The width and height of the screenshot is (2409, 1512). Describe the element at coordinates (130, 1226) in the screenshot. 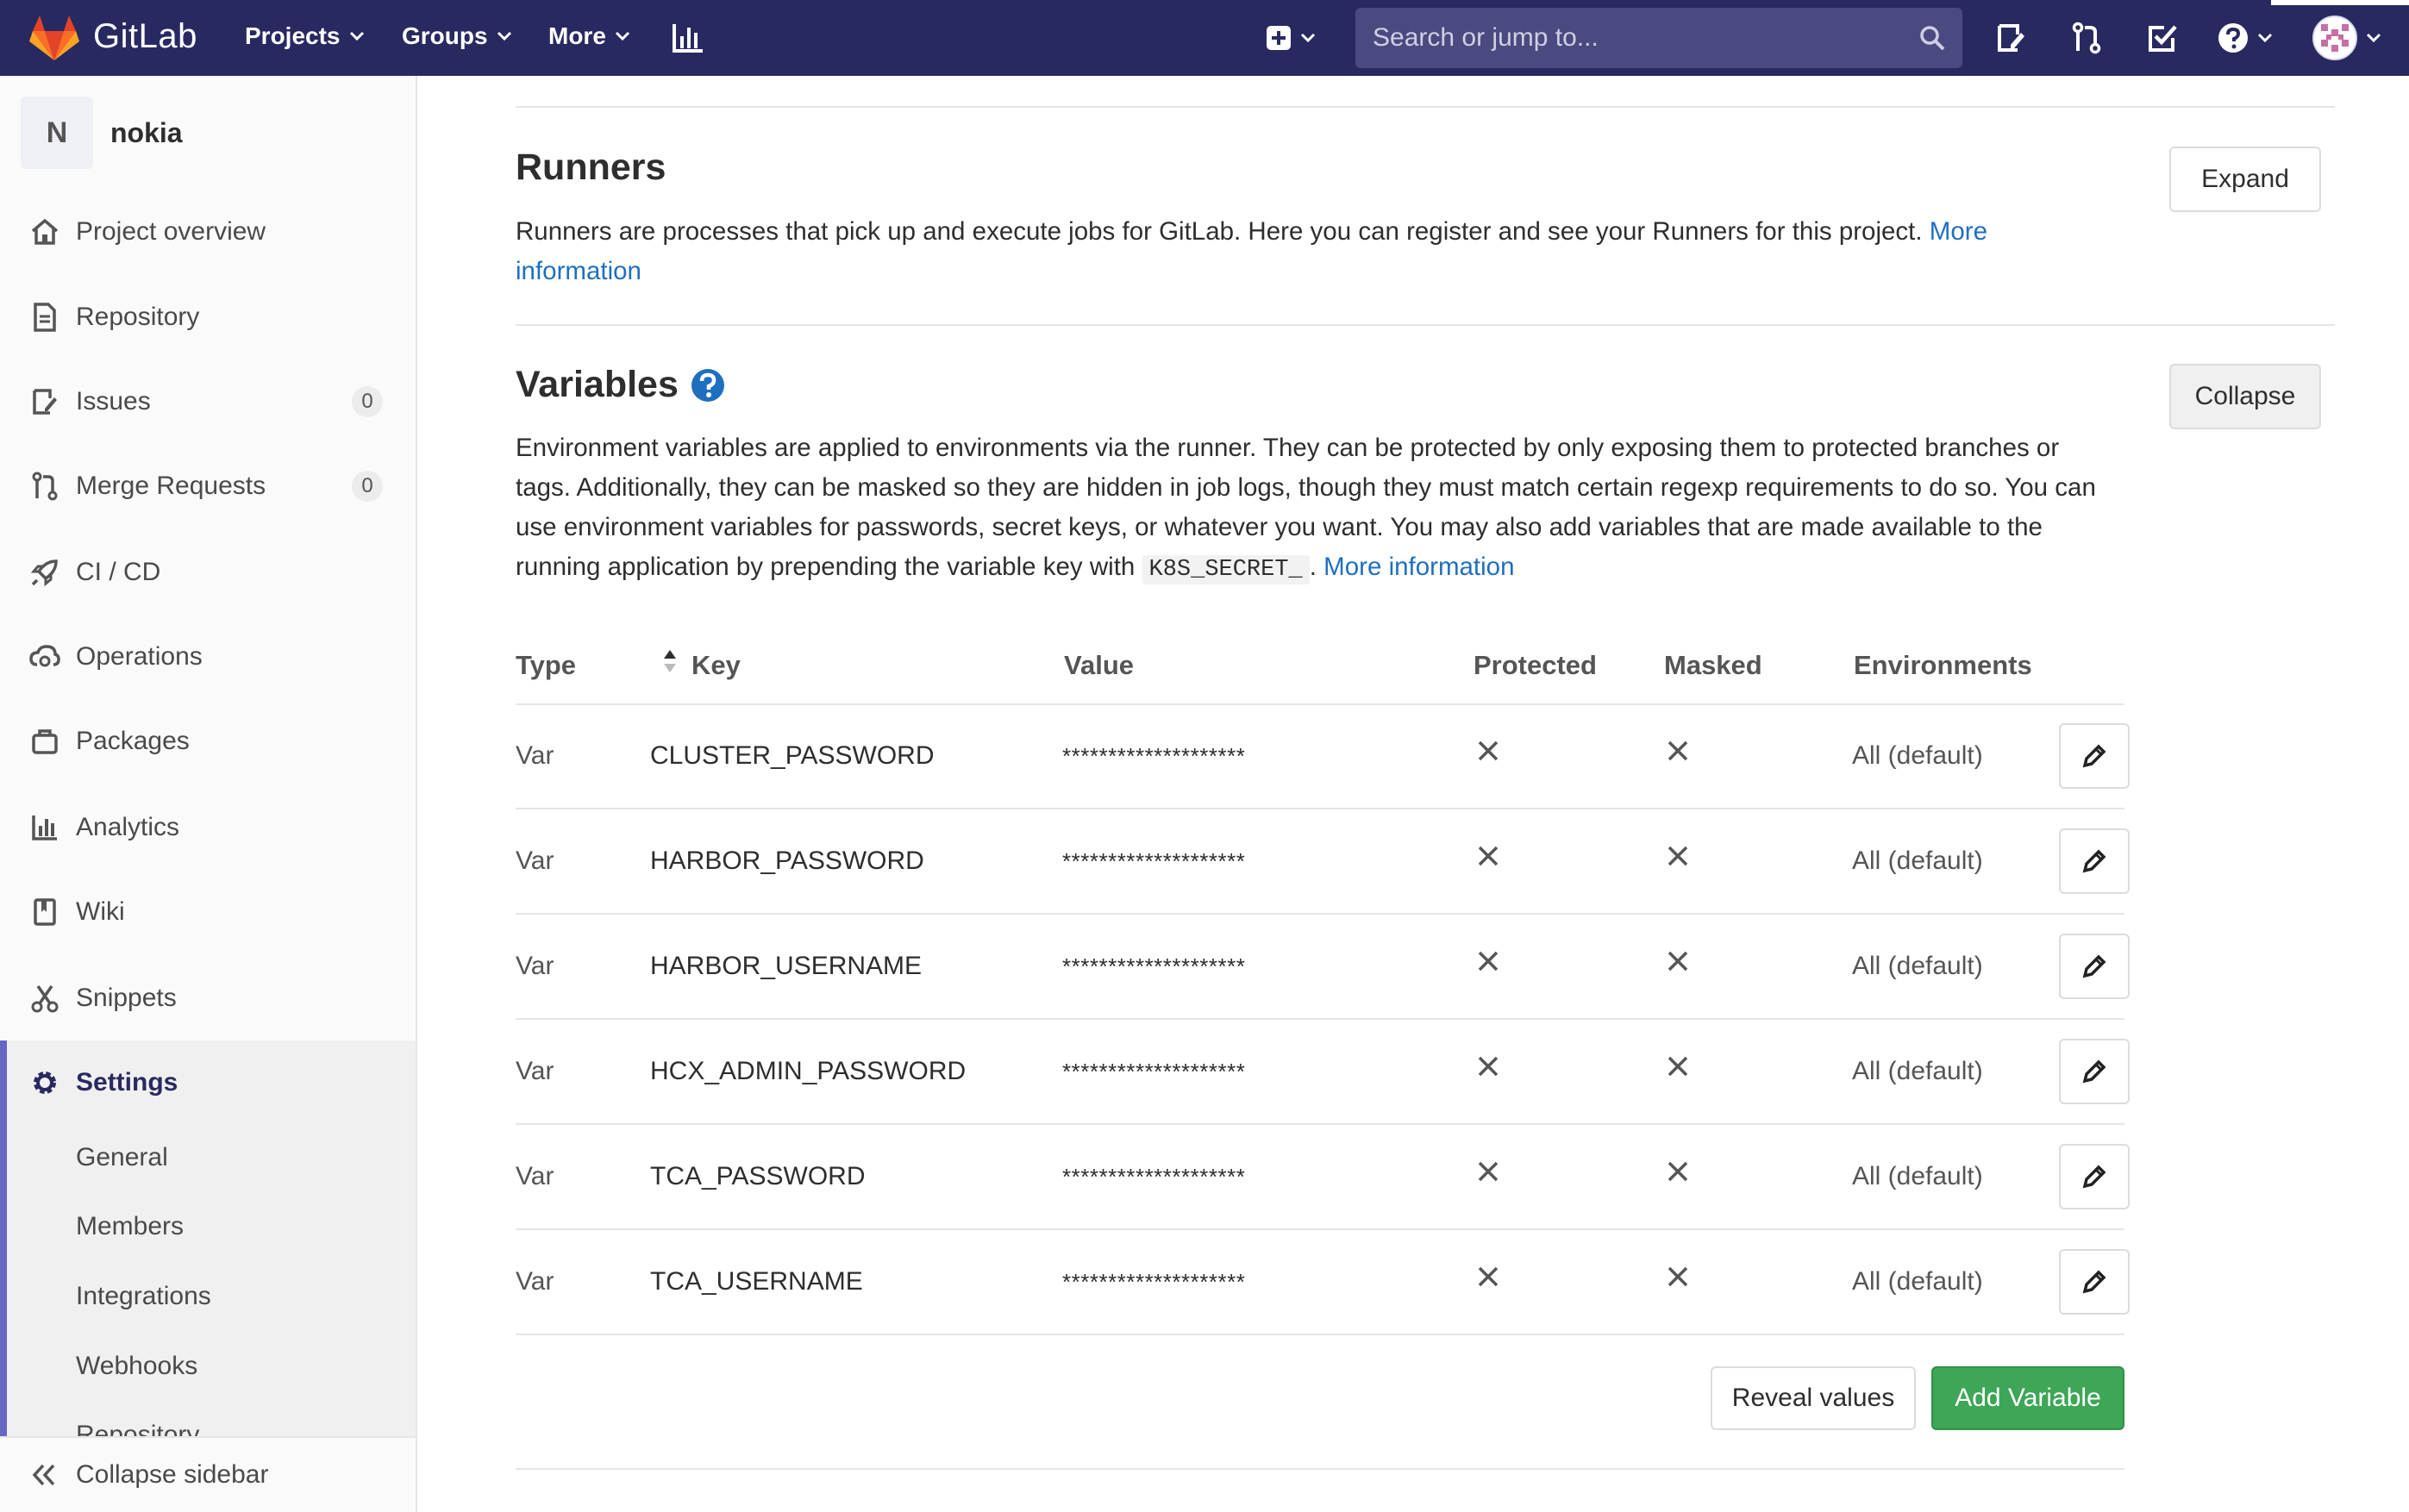

I see `settings-sub-members: Members` at that location.